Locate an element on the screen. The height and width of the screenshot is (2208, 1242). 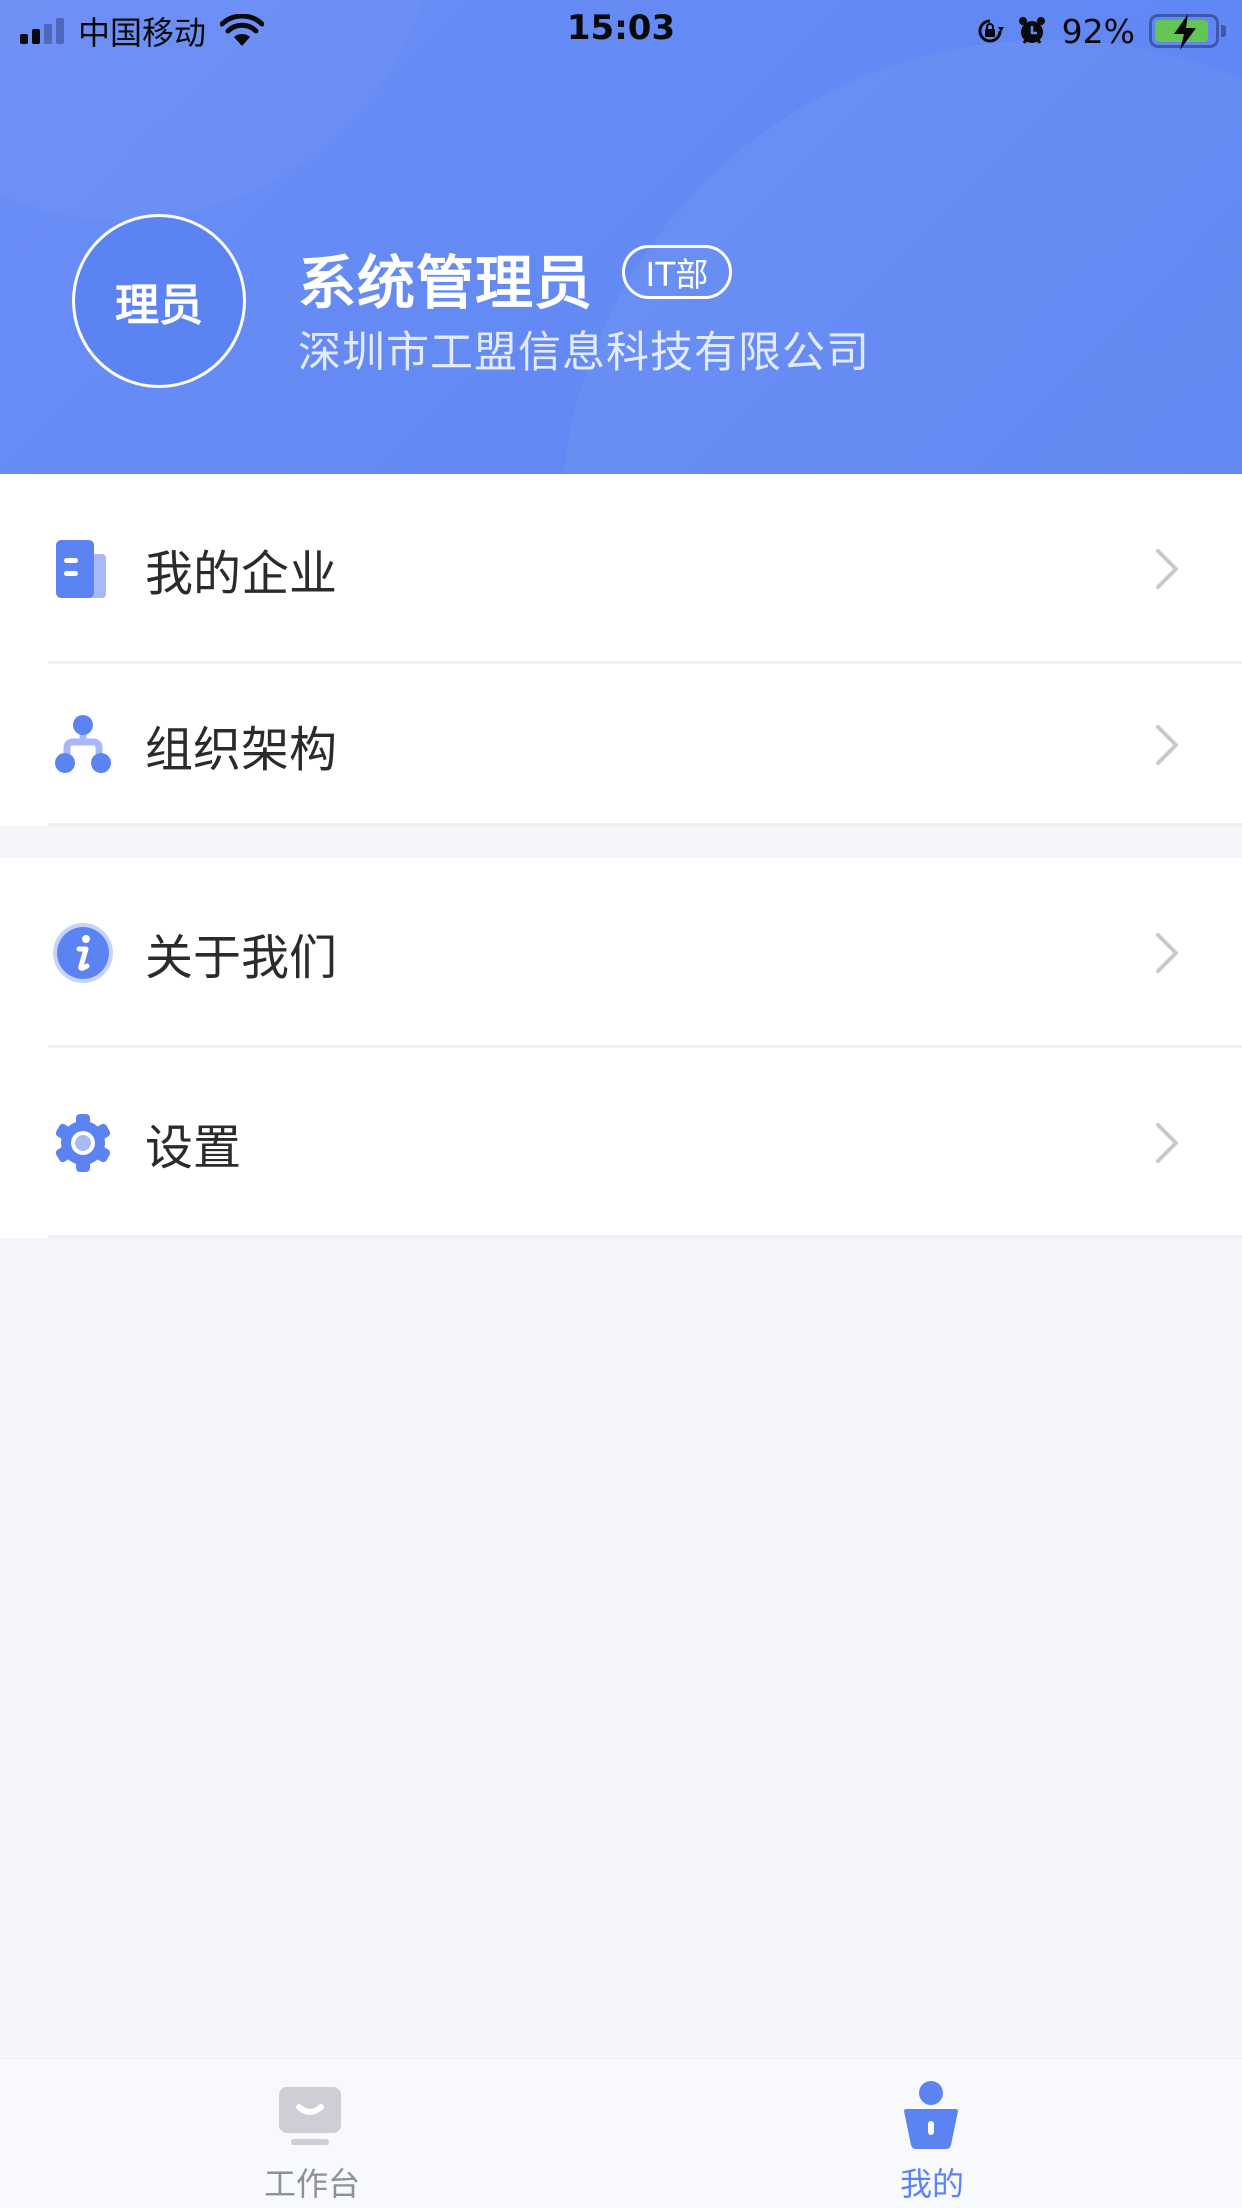
battery-tip is located at coordinates (1223, 31).